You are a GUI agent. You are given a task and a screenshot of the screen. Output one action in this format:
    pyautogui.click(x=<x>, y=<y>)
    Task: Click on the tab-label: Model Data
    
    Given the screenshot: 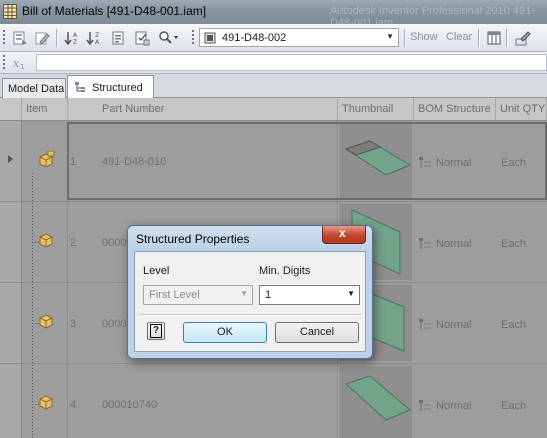 What is the action you would take?
    pyautogui.click(x=36, y=89)
    